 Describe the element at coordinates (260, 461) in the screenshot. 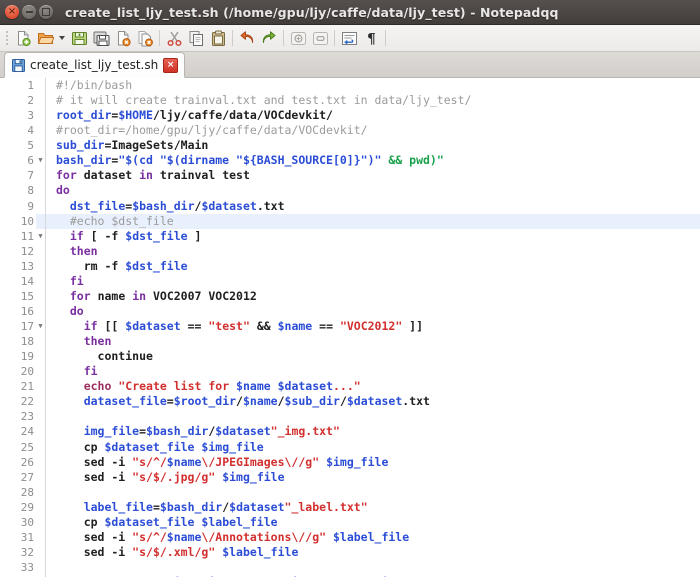

I see `code-token: \/JPEGImages\//g"` at that location.